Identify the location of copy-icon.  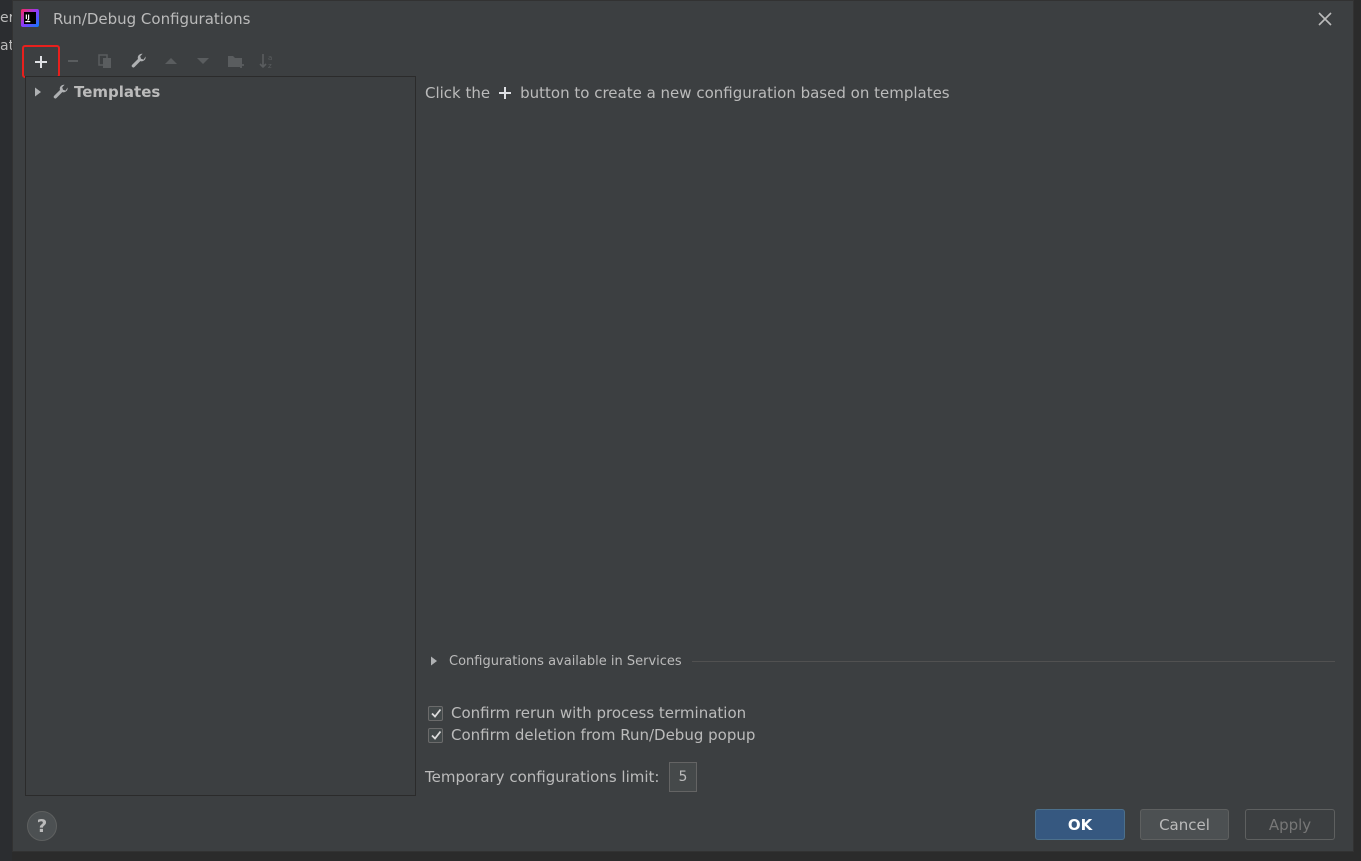
(104, 61).